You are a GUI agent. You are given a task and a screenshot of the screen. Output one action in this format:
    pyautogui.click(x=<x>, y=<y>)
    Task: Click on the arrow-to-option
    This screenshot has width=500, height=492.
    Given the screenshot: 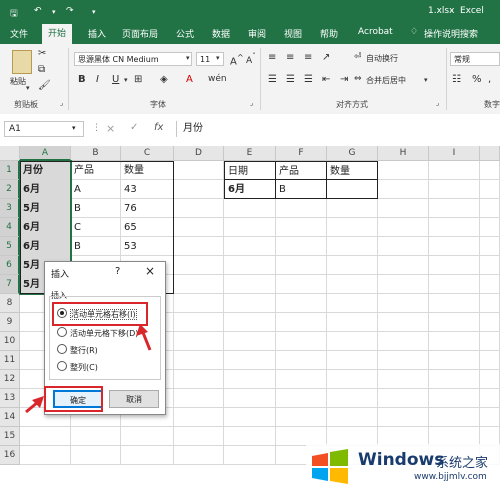 What is the action you would take?
    pyautogui.click(x=144, y=337)
    